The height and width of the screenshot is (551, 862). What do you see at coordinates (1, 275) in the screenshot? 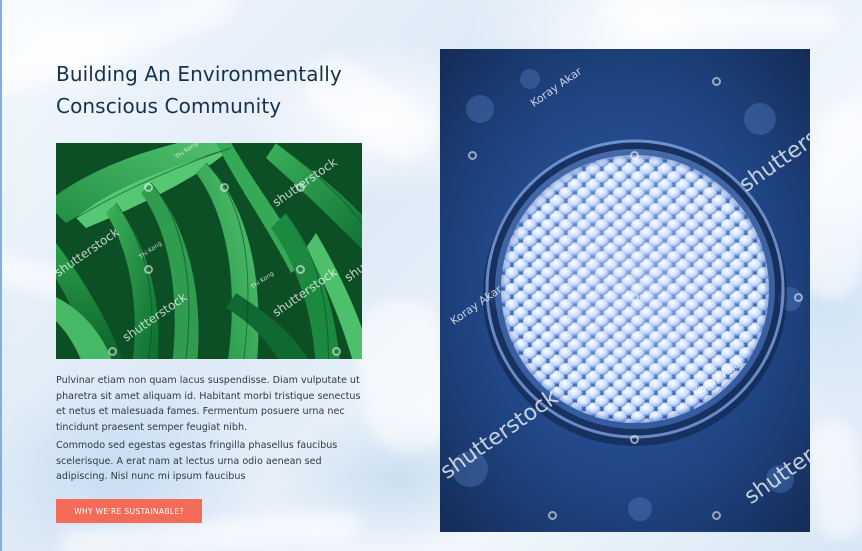
I see `left-edge-accent` at bounding box center [1, 275].